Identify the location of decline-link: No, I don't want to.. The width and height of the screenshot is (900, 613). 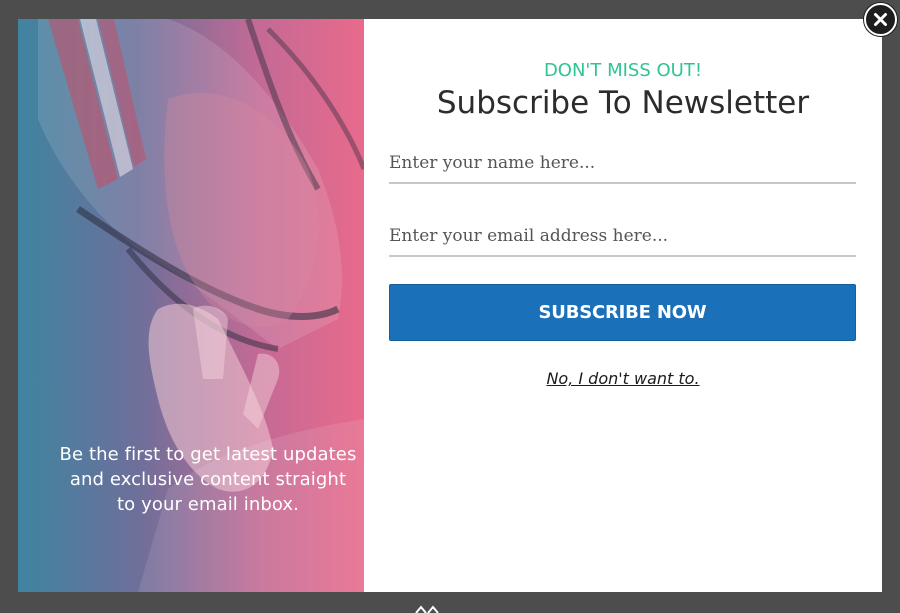
(623, 378).